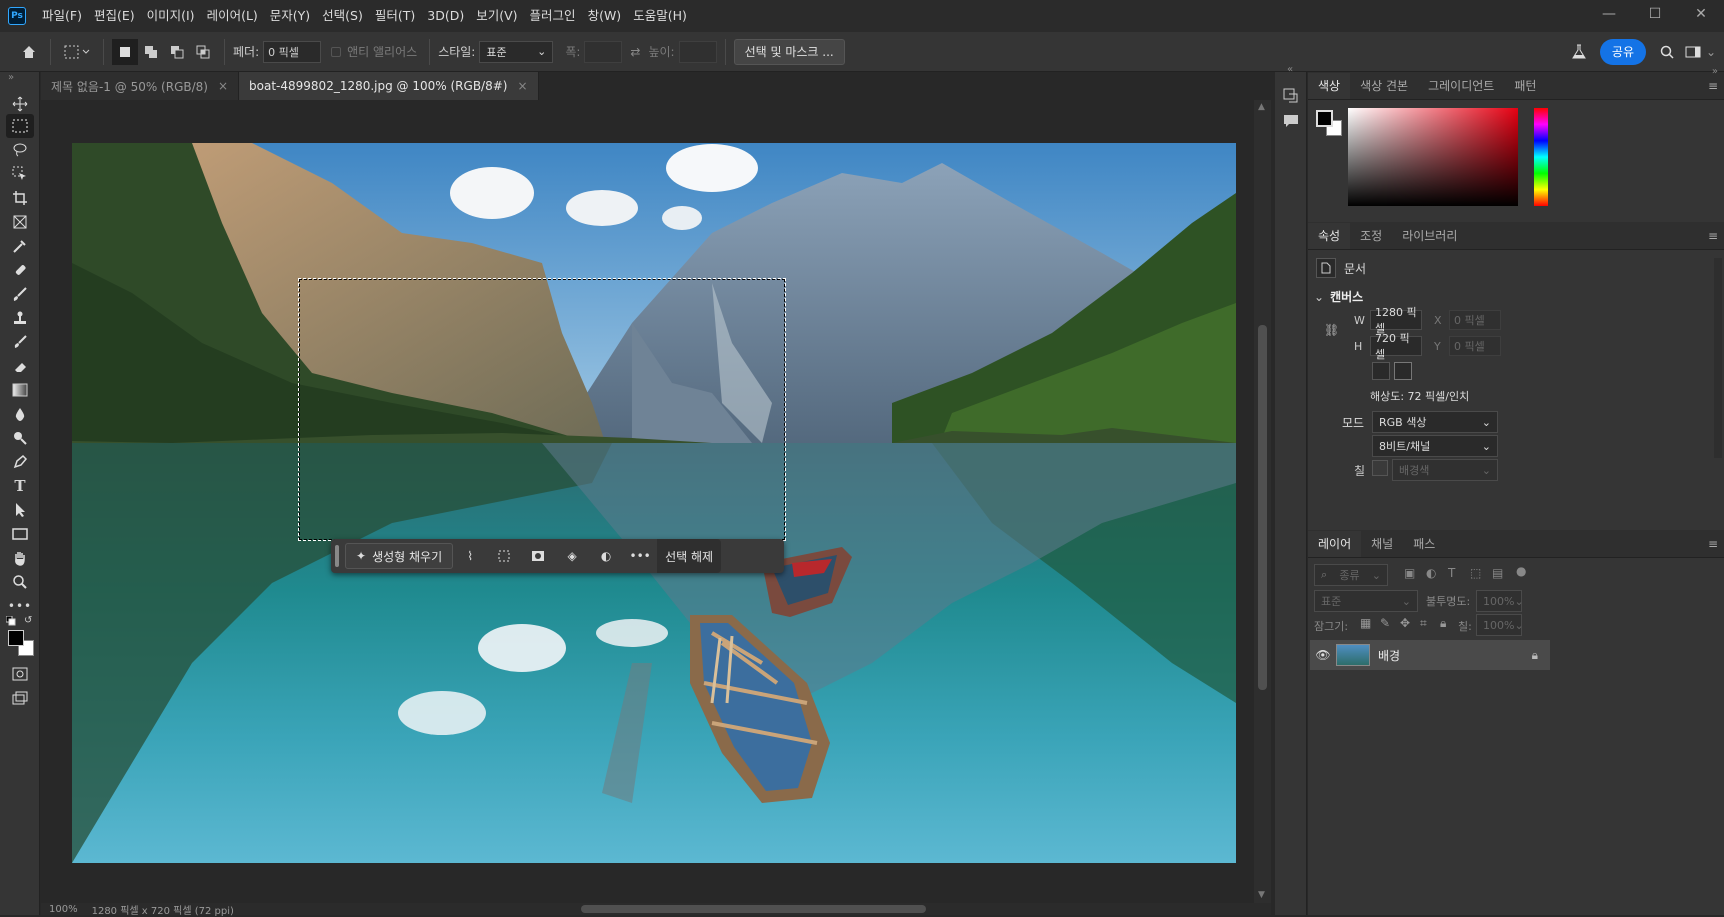  Describe the element at coordinates (1622, 51) in the screenshot. I see `share-button: 공유` at that location.